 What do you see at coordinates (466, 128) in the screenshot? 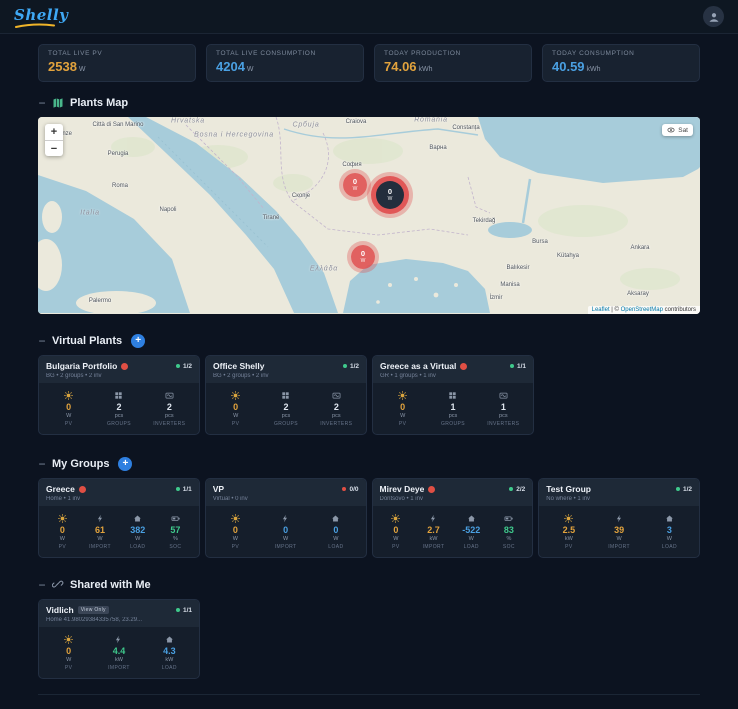
I see `map-city-label: Constanța` at bounding box center [466, 128].